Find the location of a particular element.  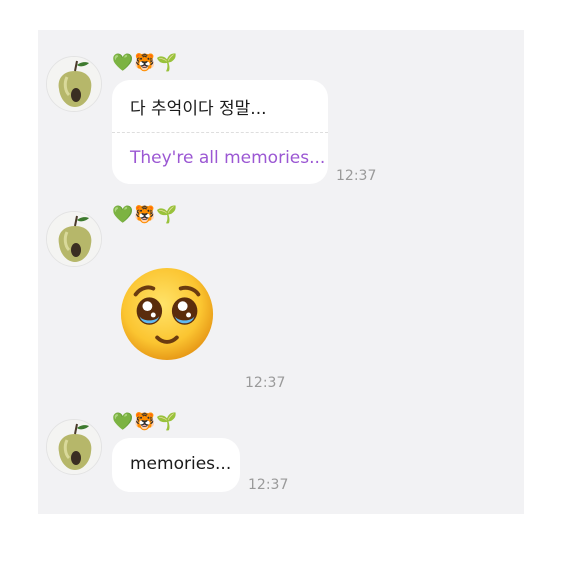

pleading-face-emoji-sticker is located at coordinates (167, 314).